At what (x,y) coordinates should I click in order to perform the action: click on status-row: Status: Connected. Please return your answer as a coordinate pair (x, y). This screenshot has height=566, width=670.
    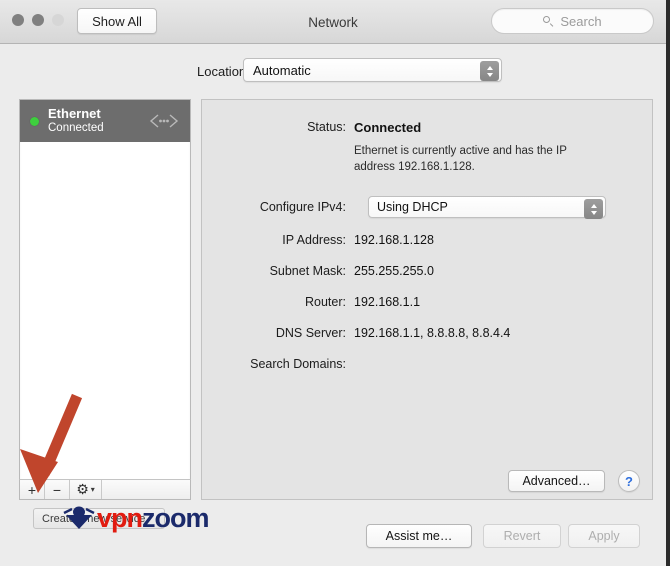
    Looking at the image, I should click on (311, 127).